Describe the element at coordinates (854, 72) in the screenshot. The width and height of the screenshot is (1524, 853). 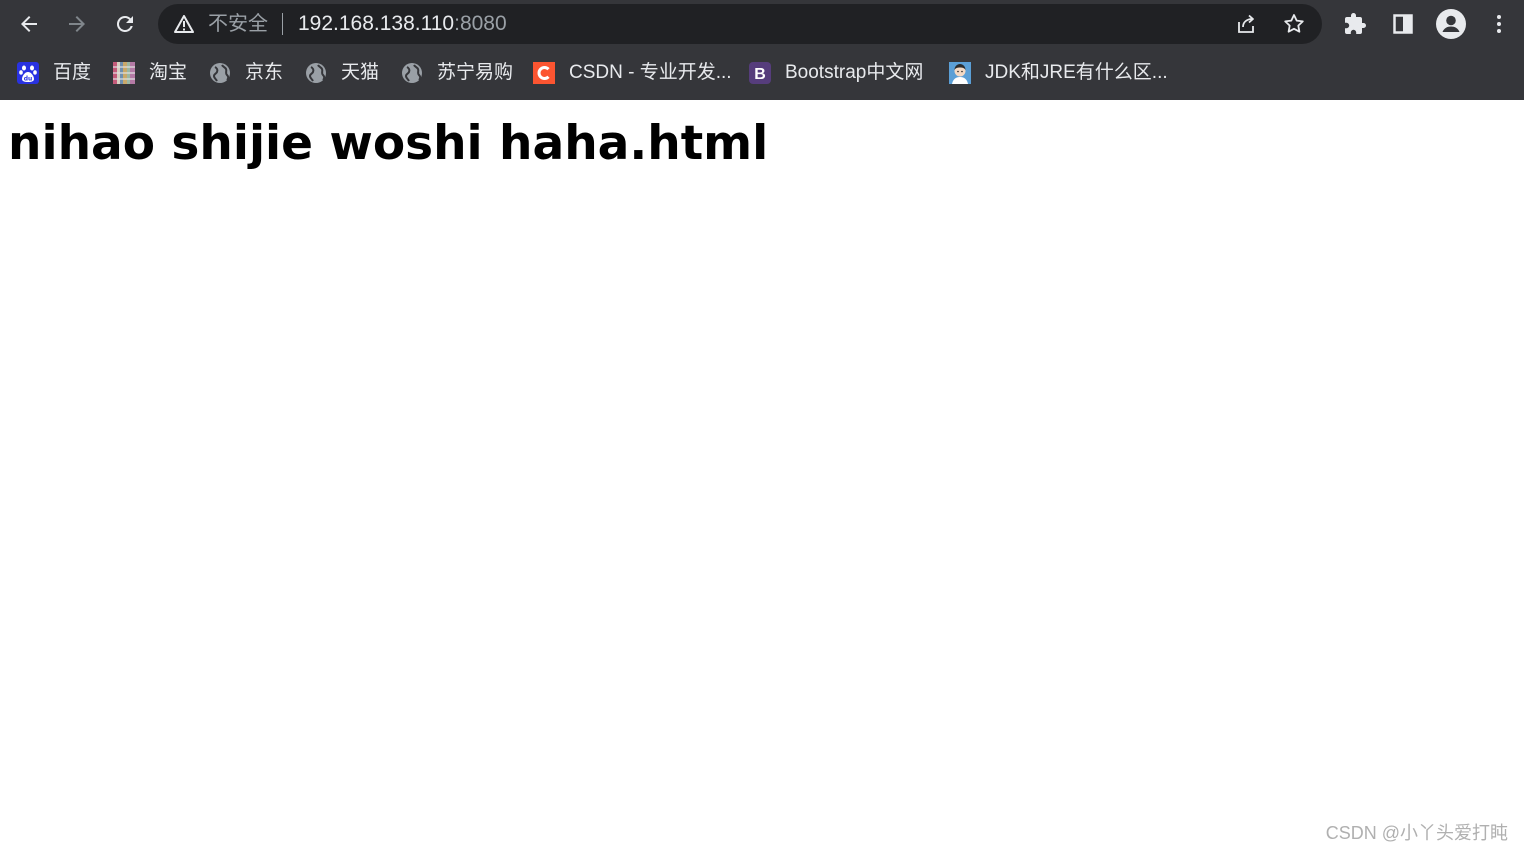
I see `bookmark-label: Bootstrap中文网` at that location.